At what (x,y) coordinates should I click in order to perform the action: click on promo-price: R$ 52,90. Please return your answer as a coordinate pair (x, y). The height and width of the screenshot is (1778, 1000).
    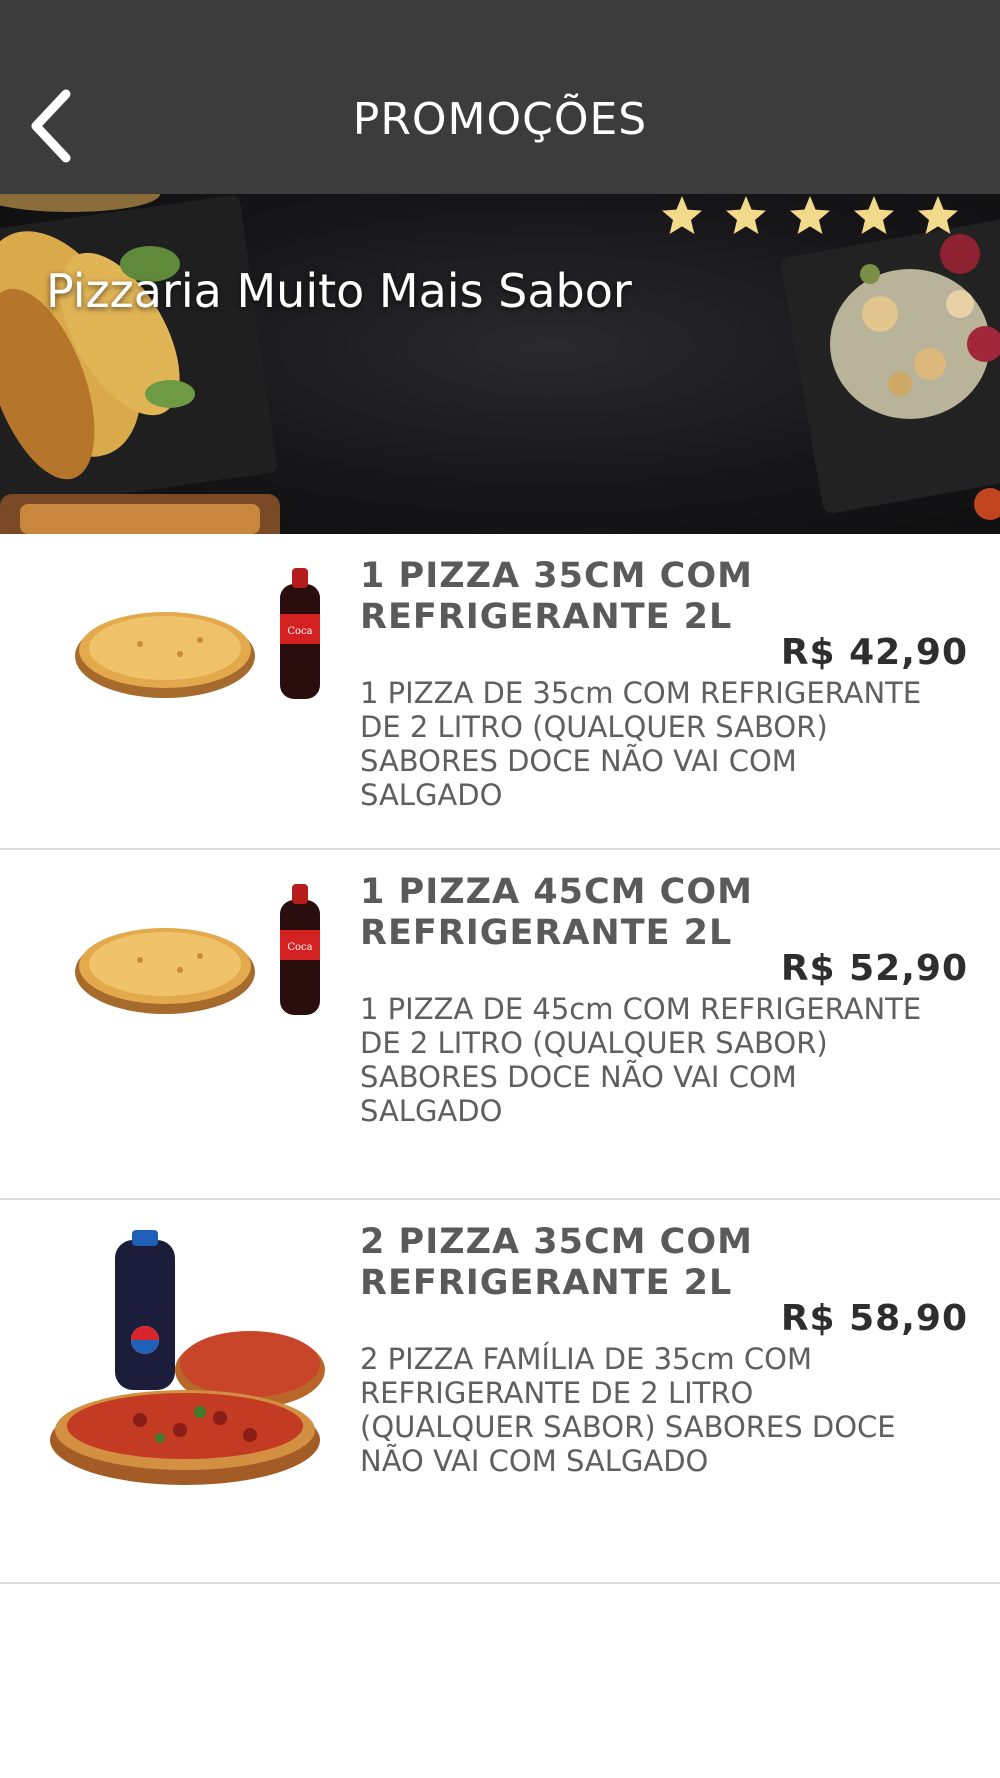
    Looking at the image, I should click on (874, 968).